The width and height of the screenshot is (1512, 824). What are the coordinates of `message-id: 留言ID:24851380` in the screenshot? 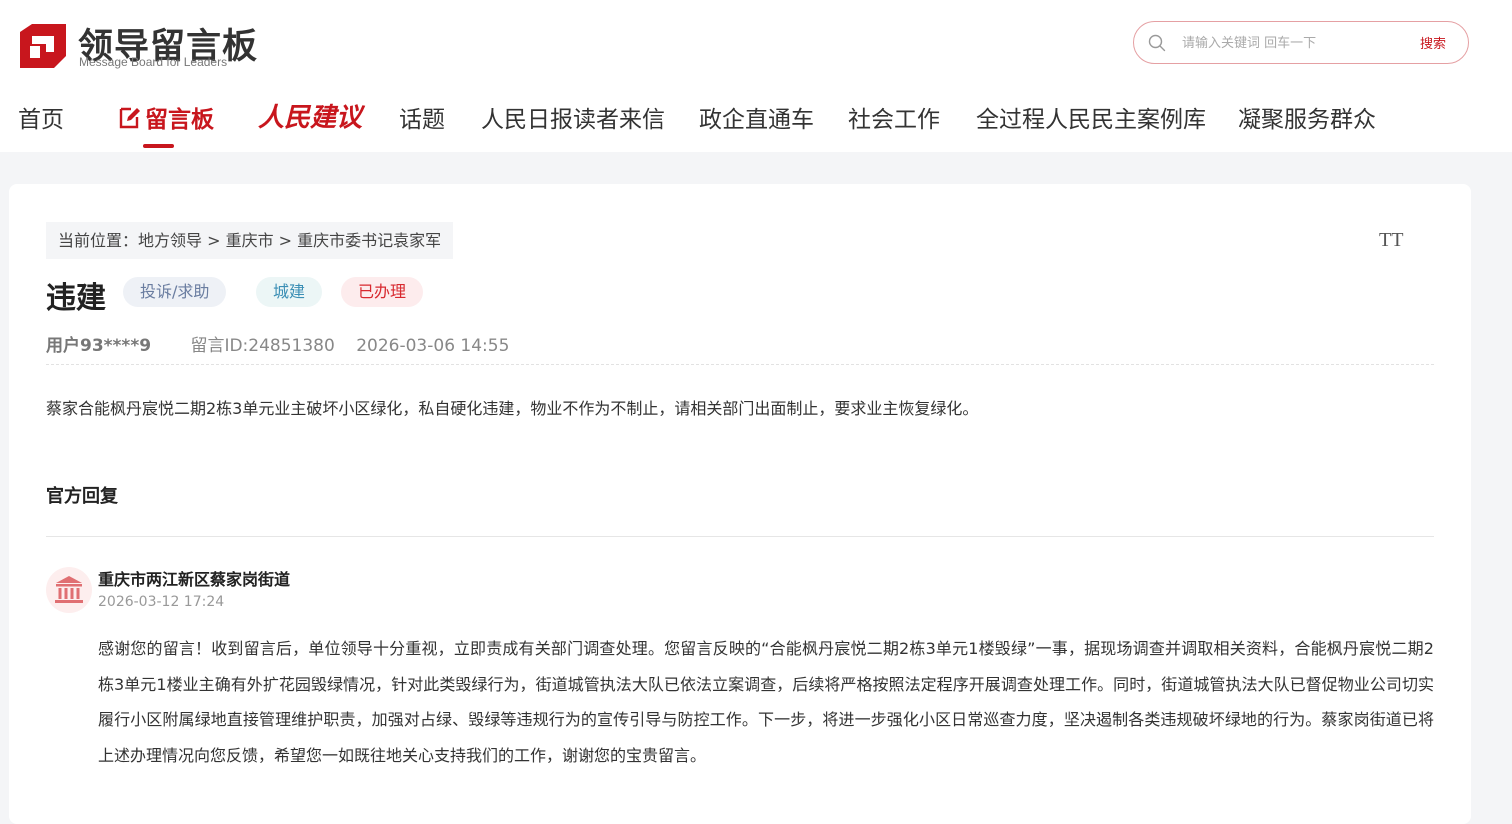 It's located at (262, 346).